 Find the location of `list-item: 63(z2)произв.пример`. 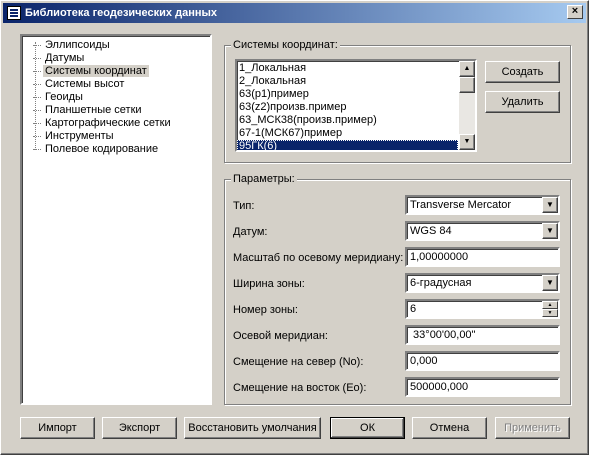

list-item: 63(z2)произв.пример is located at coordinates (347, 107).